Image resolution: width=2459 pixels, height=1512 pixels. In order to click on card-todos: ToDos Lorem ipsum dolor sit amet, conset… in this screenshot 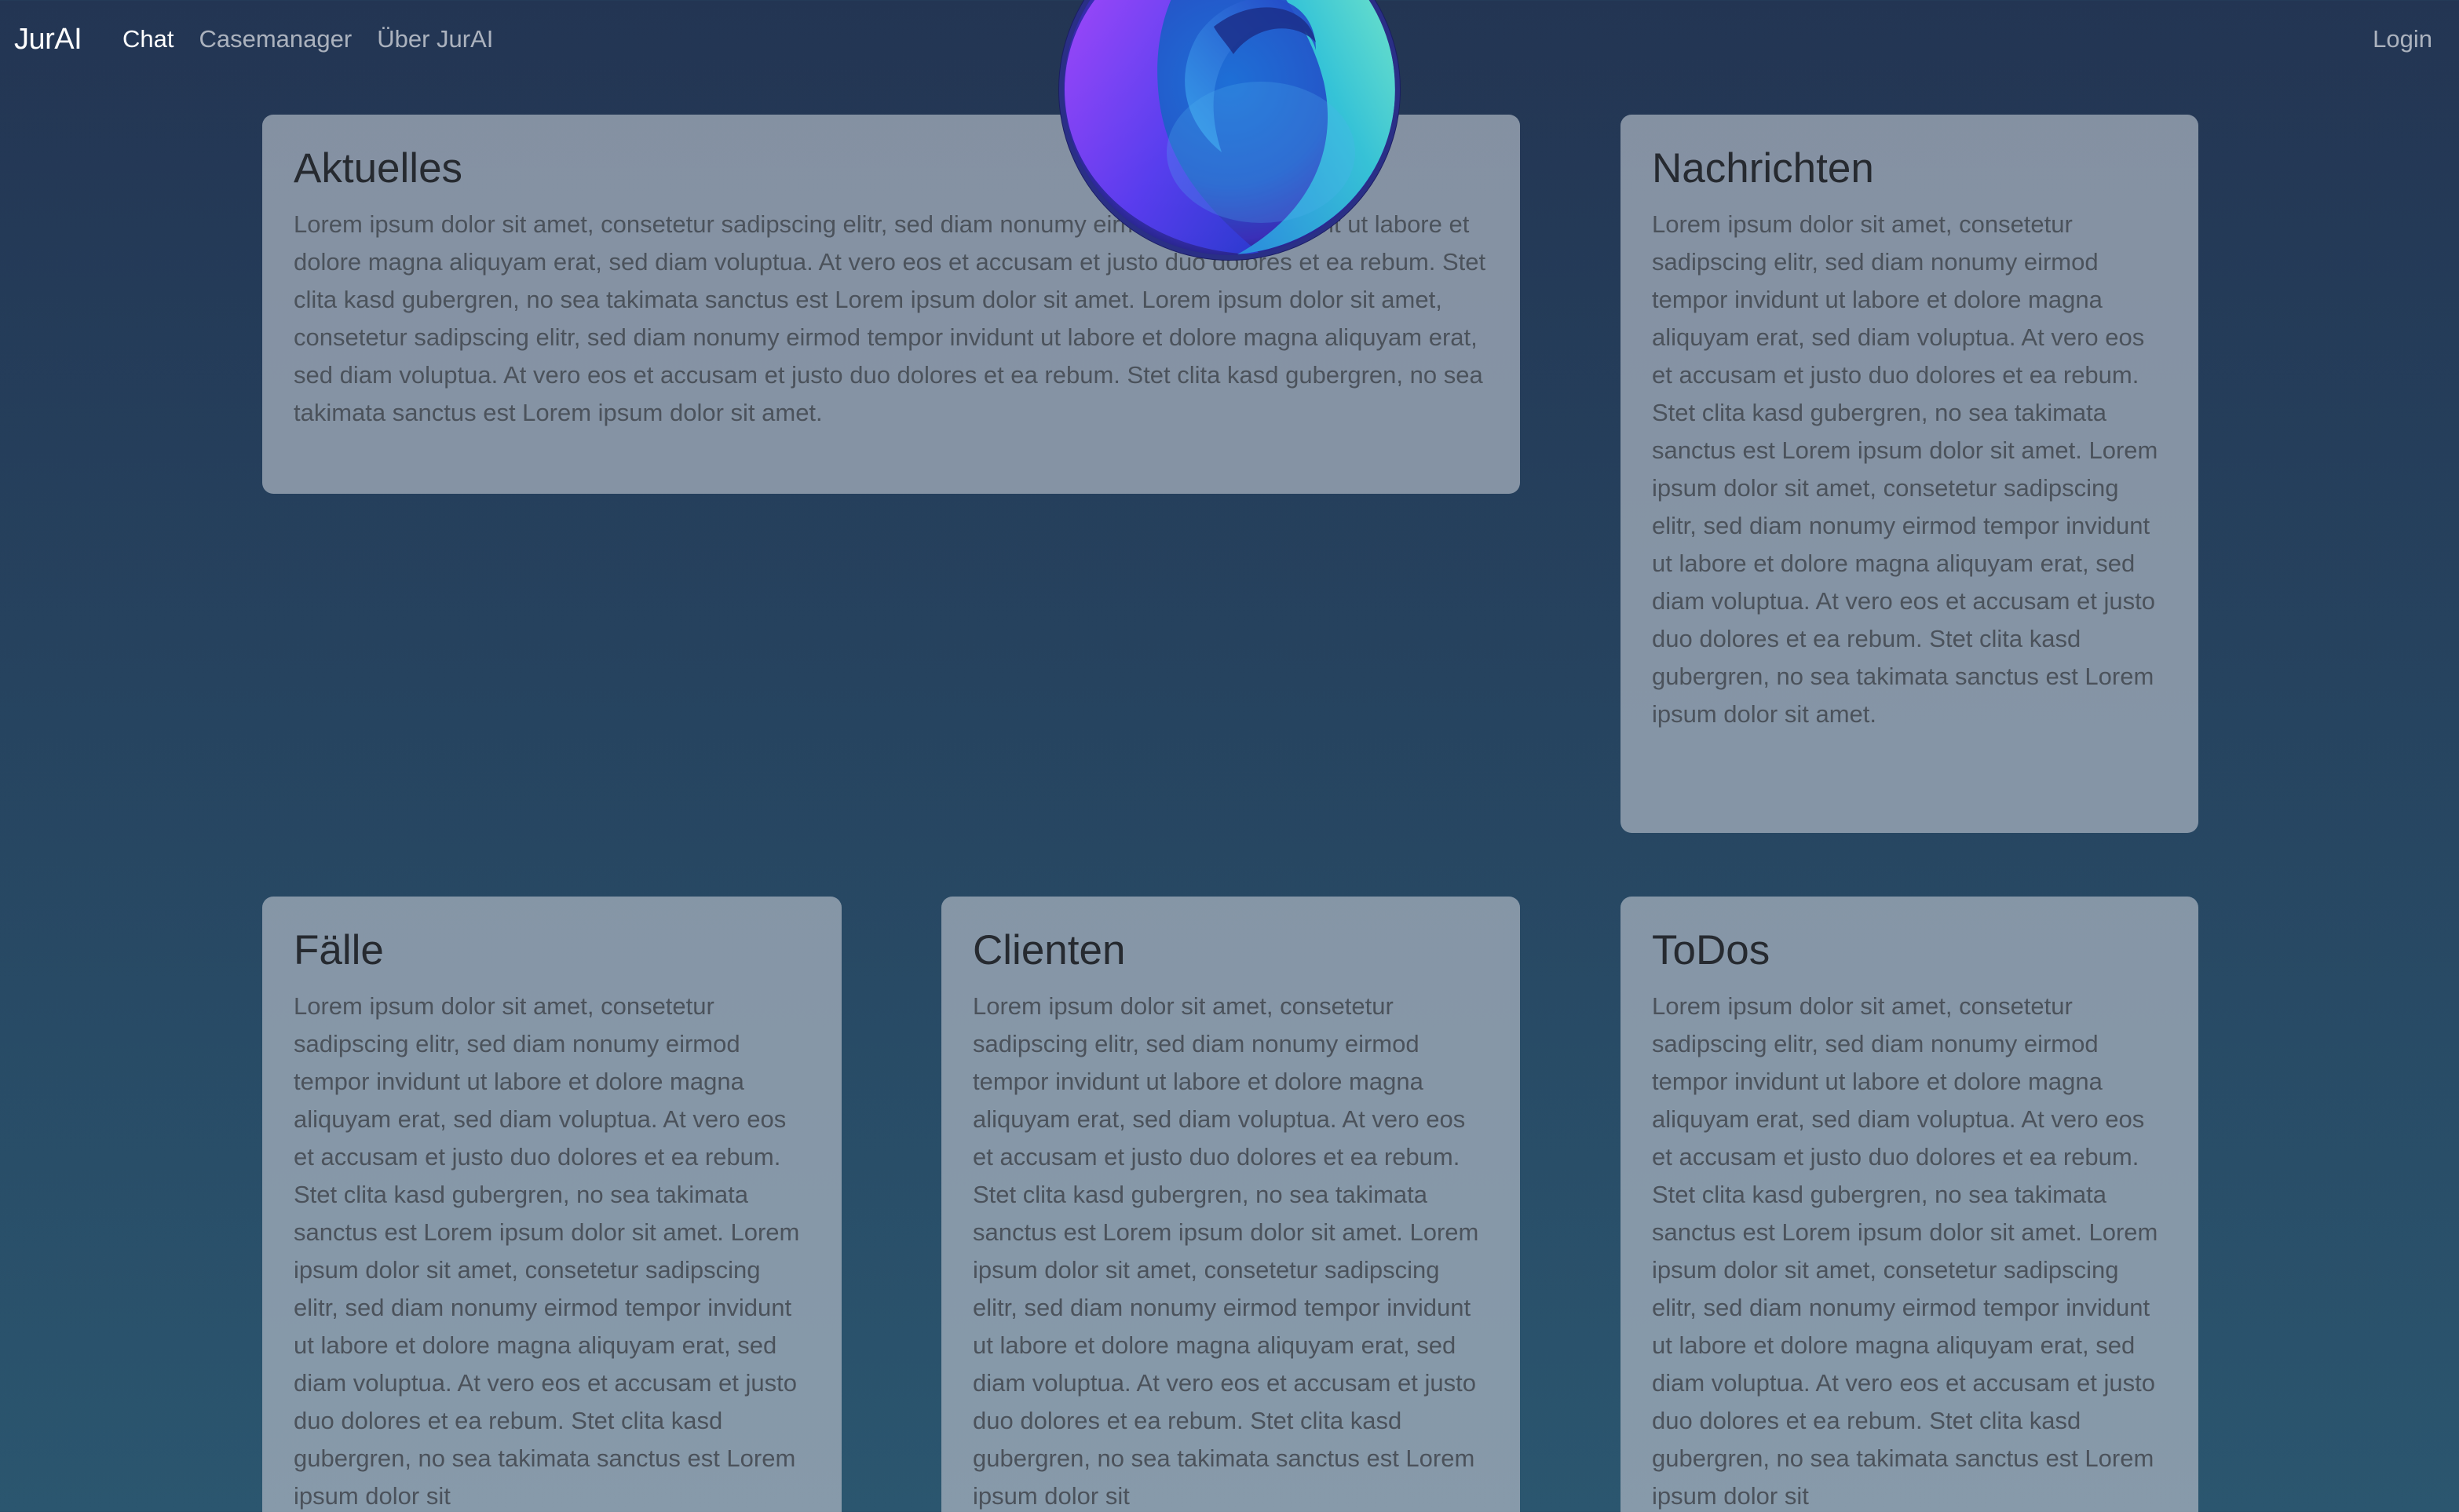, I will do `click(1909, 1204)`.